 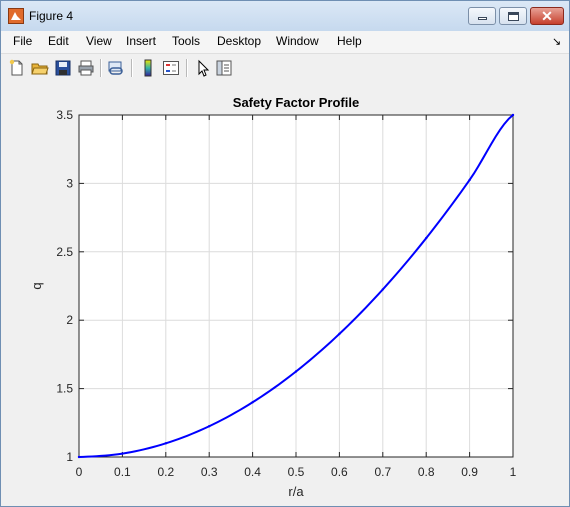 I want to click on y-tick-label: 1, so click(x=69, y=457).